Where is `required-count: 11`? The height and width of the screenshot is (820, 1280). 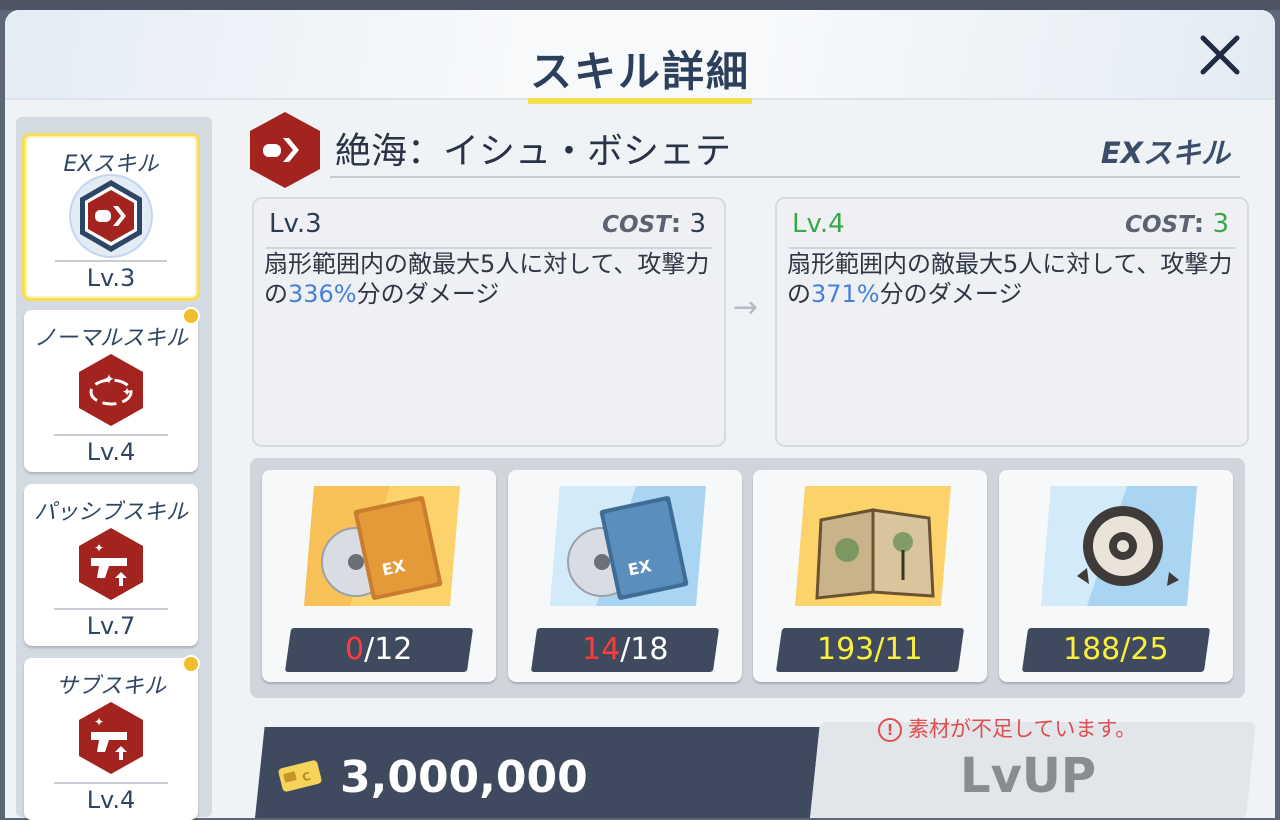
required-count: 11 is located at coordinates (903, 649).